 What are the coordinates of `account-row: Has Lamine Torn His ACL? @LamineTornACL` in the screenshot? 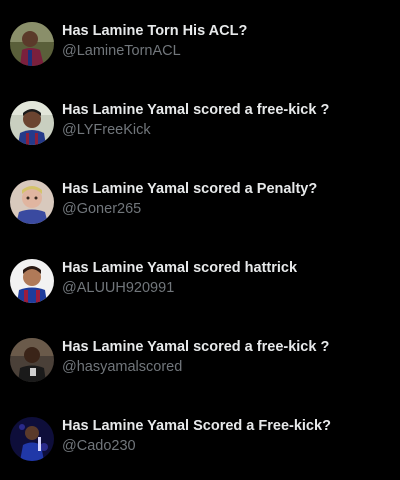 It's located at (200, 52).